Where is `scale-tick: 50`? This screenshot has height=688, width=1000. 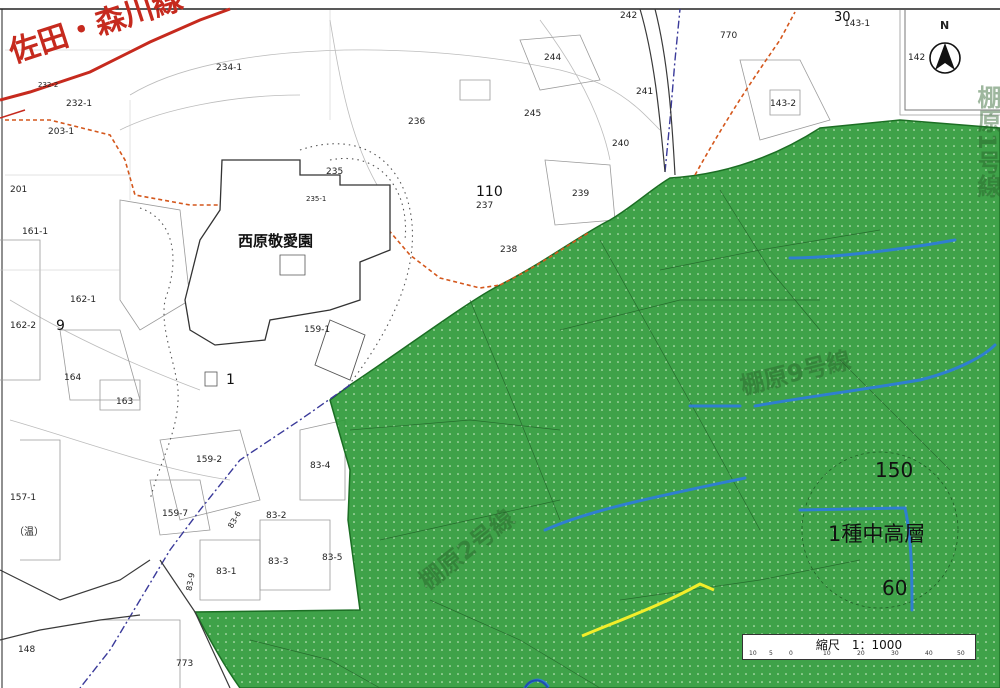 scale-tick: 50 is located at coordinates (961, 653).